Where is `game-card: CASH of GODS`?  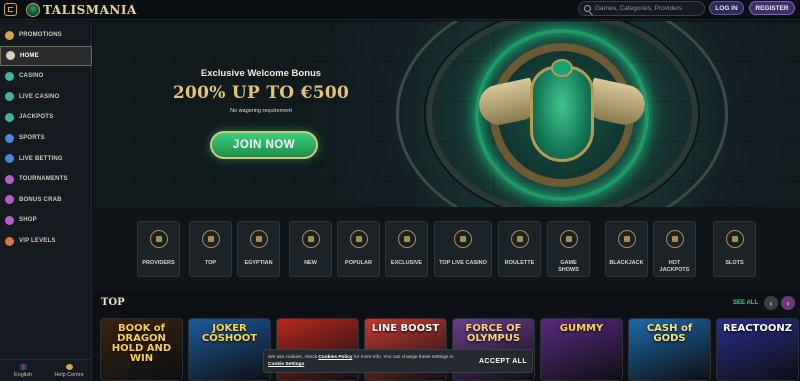 game-card: CASH of GODS is located at coordinates (669, 349).